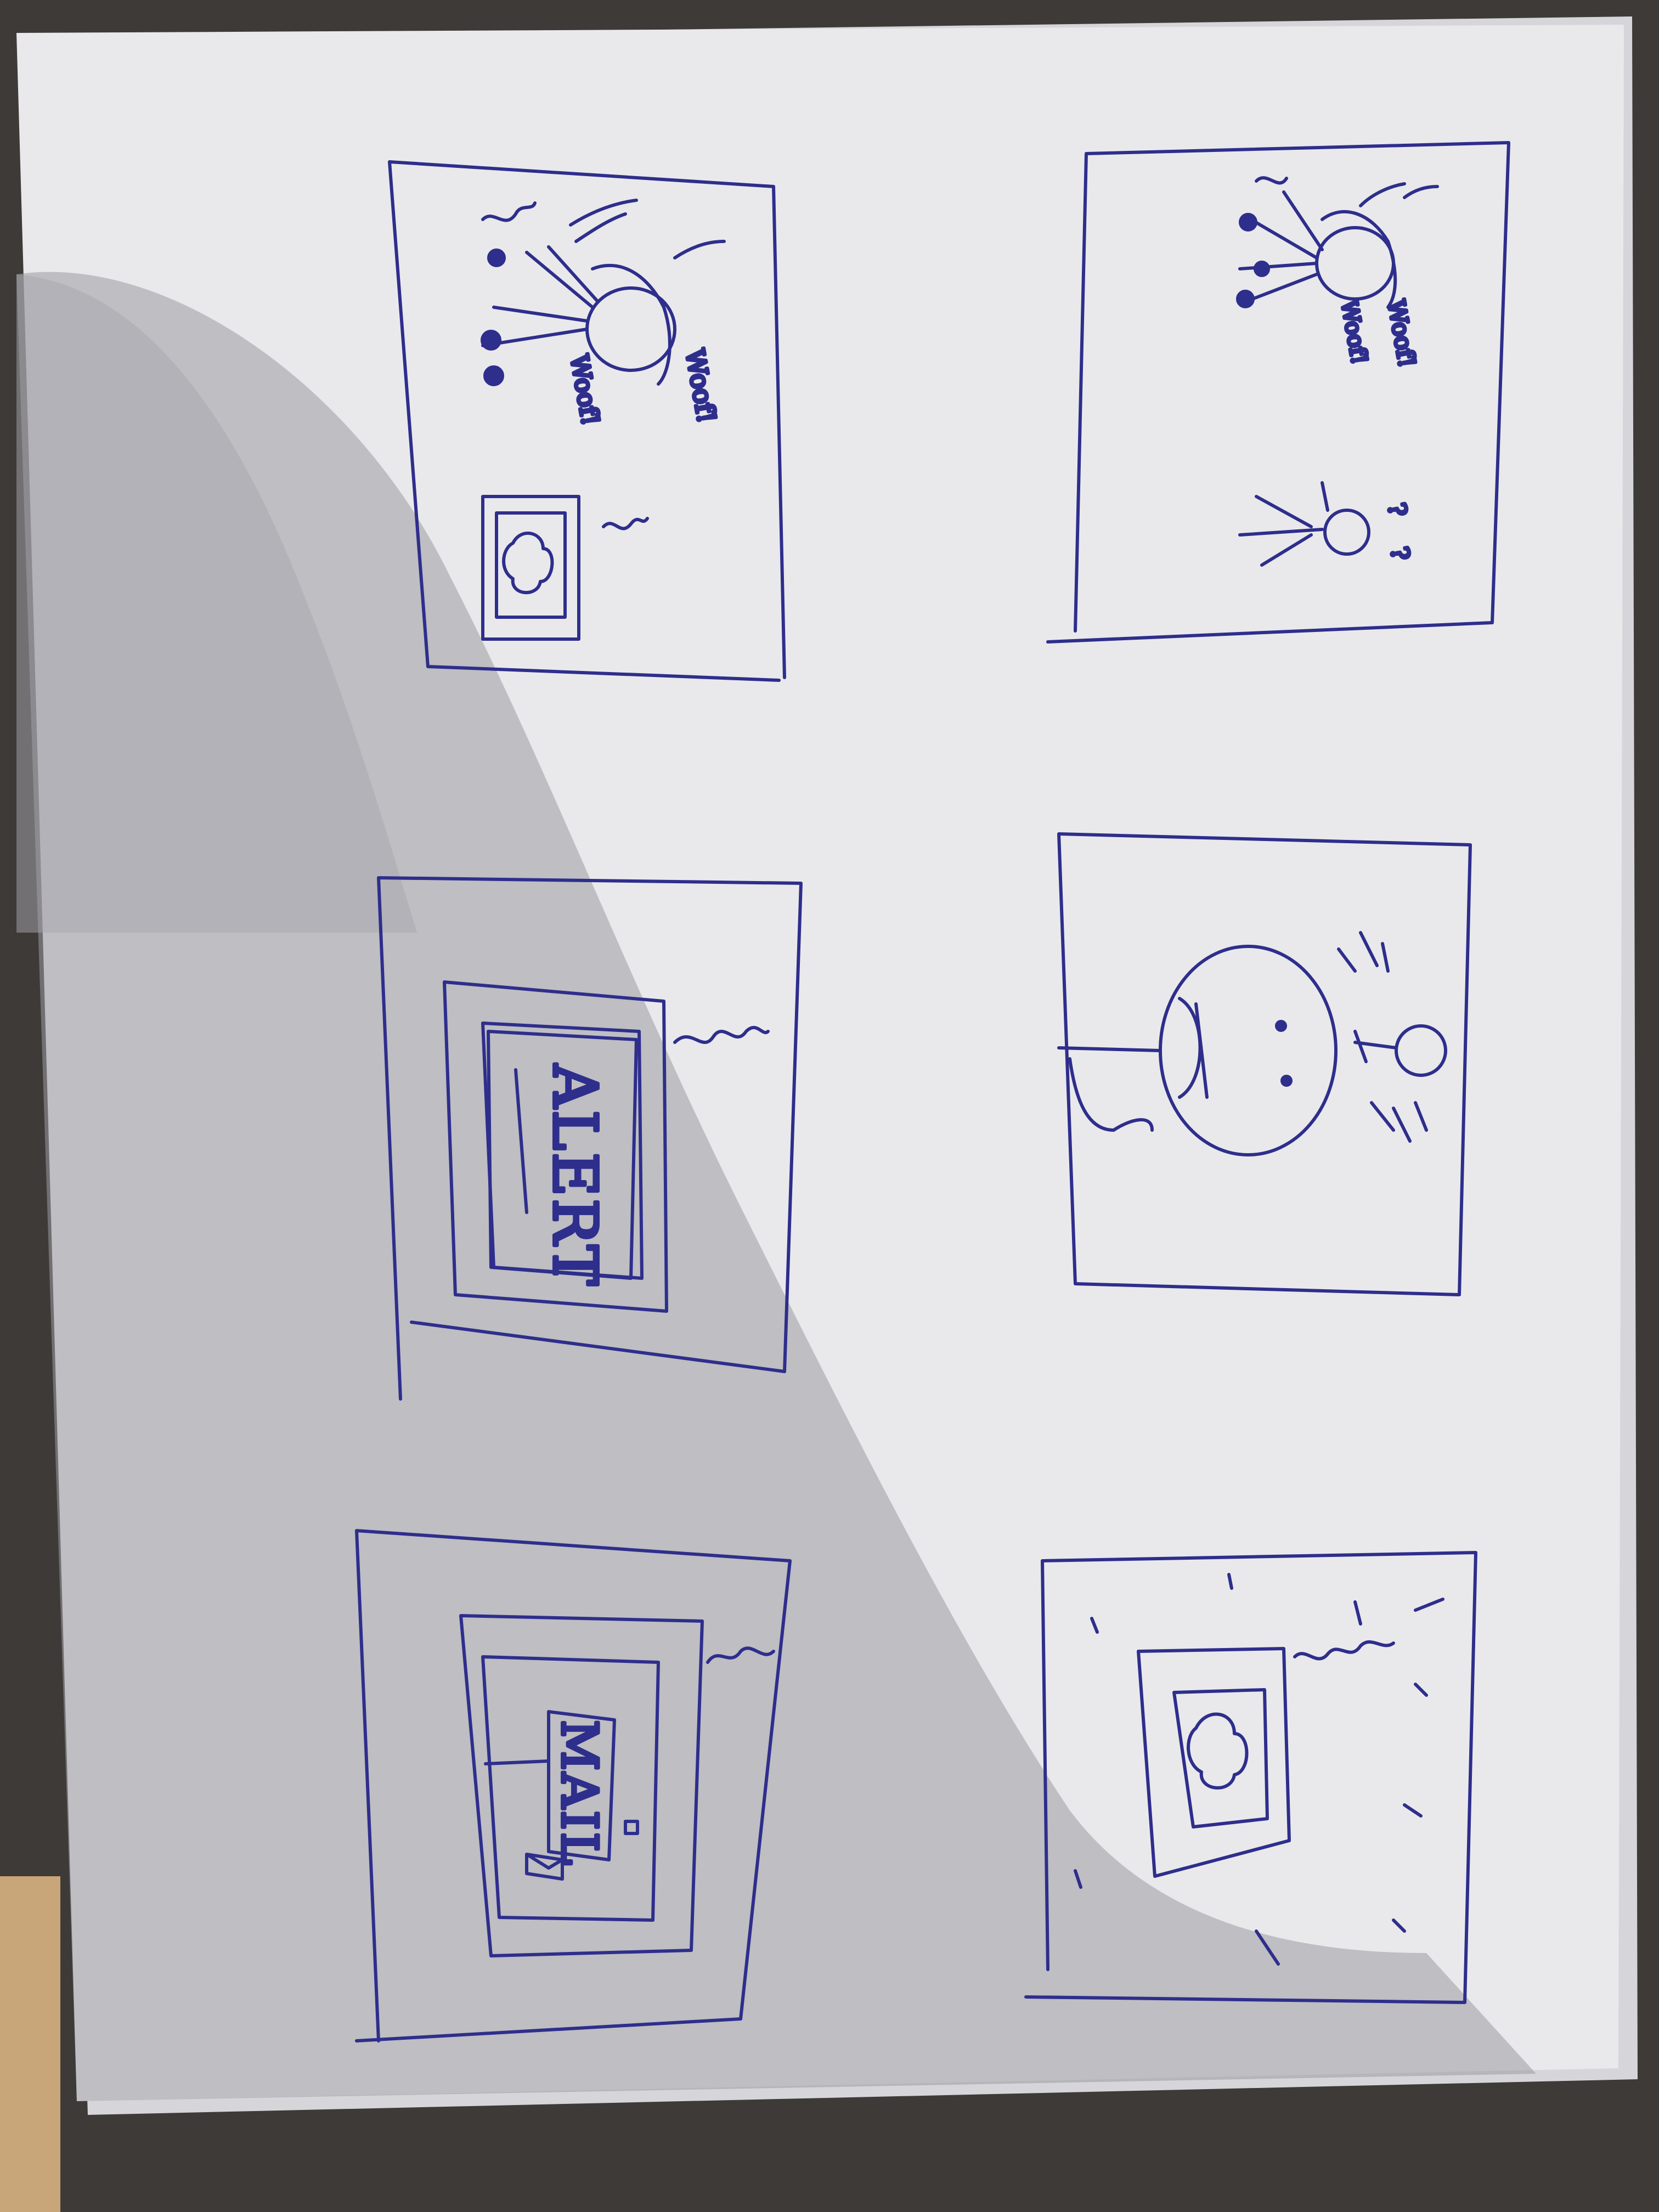  I want to click on panel-5-mail: MAIL, so click(579, 1793).